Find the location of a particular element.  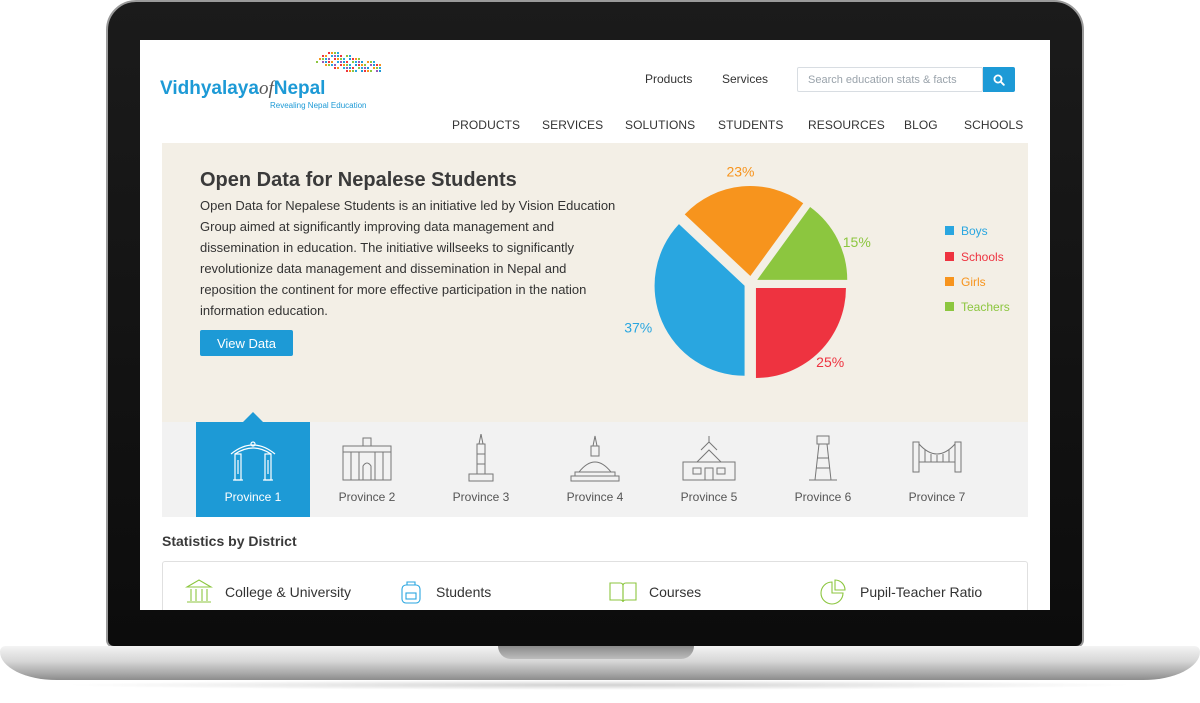

palace-icon is located at coordinates (367, 459).